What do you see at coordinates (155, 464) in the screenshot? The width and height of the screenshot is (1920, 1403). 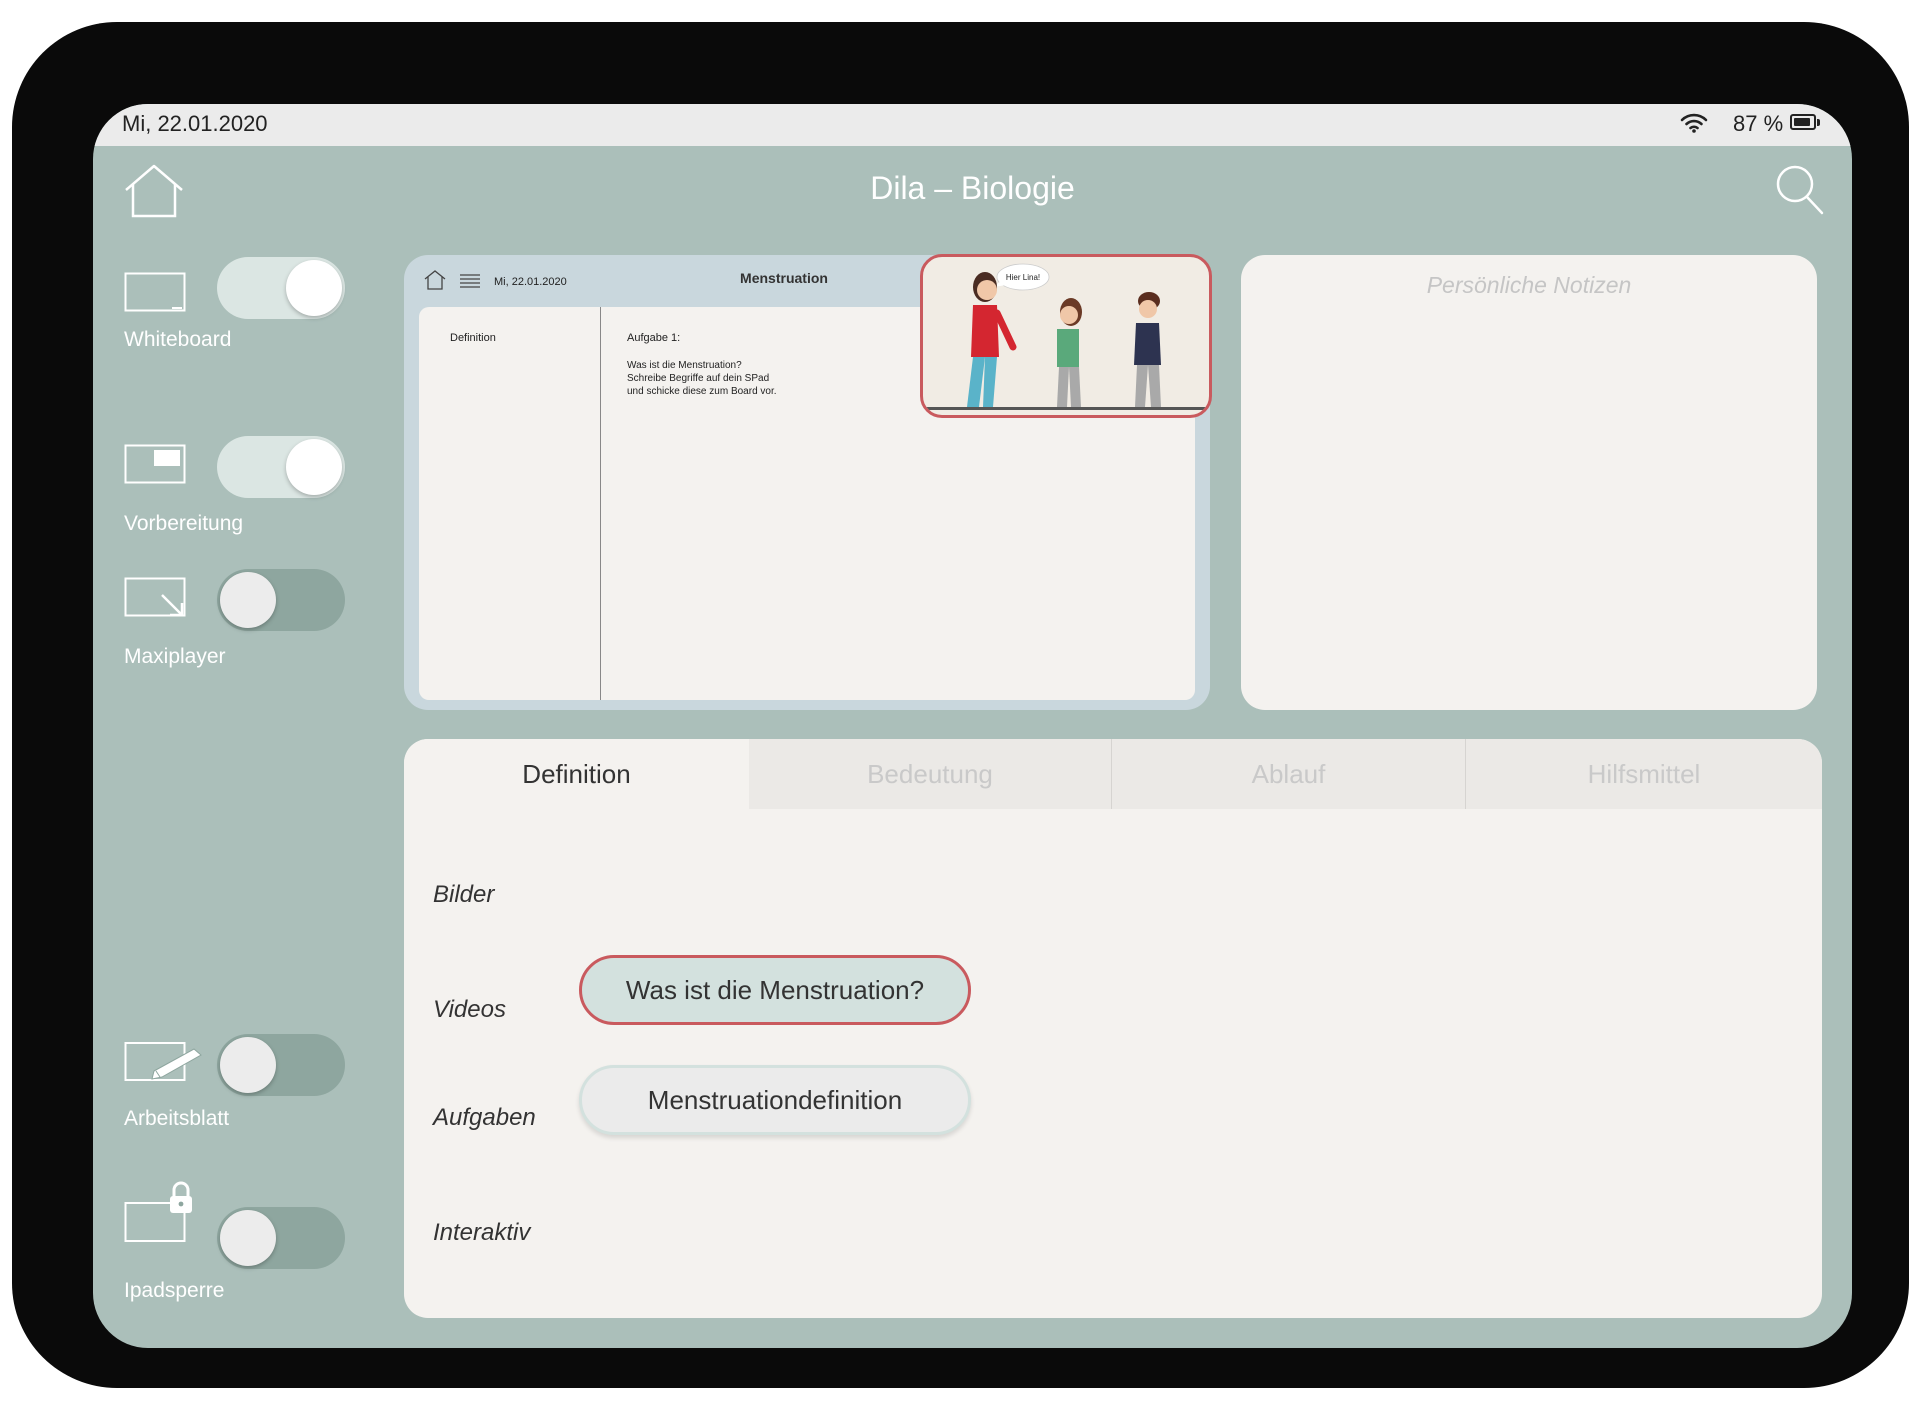 I see `preparation-screen-icon` at bounding box center [155, 464].